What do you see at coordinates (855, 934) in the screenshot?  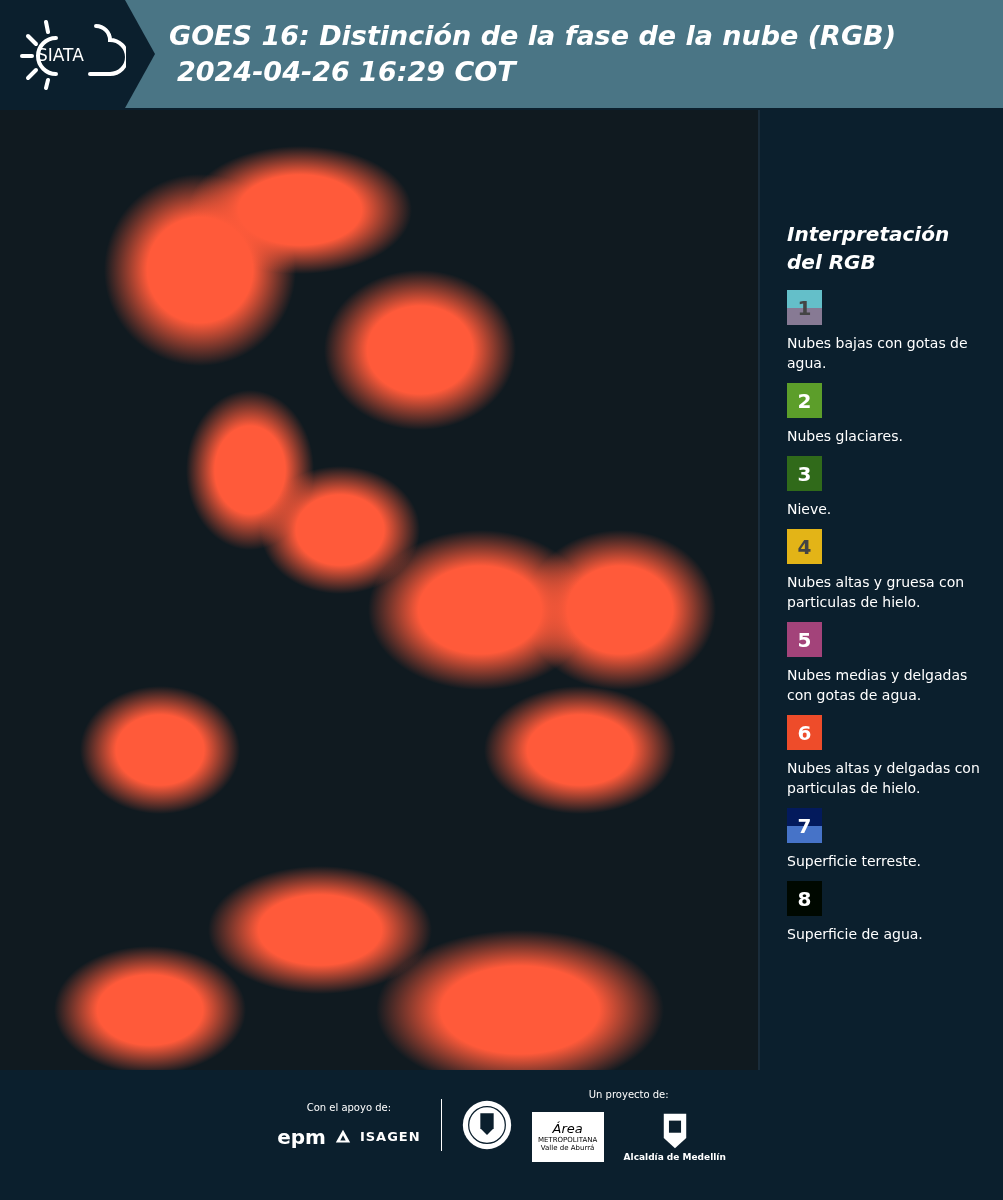 I see `legend-label: Superficie de agua.` at bounding box center [855, 934].